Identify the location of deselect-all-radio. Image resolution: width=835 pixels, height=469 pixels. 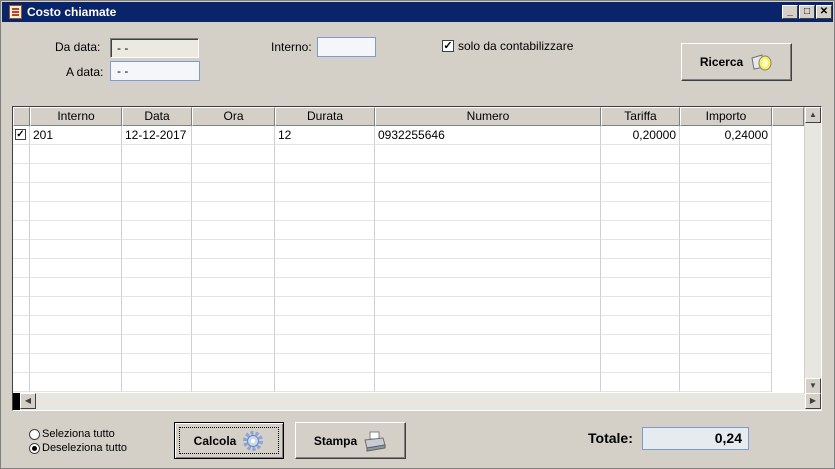
(34, 448).